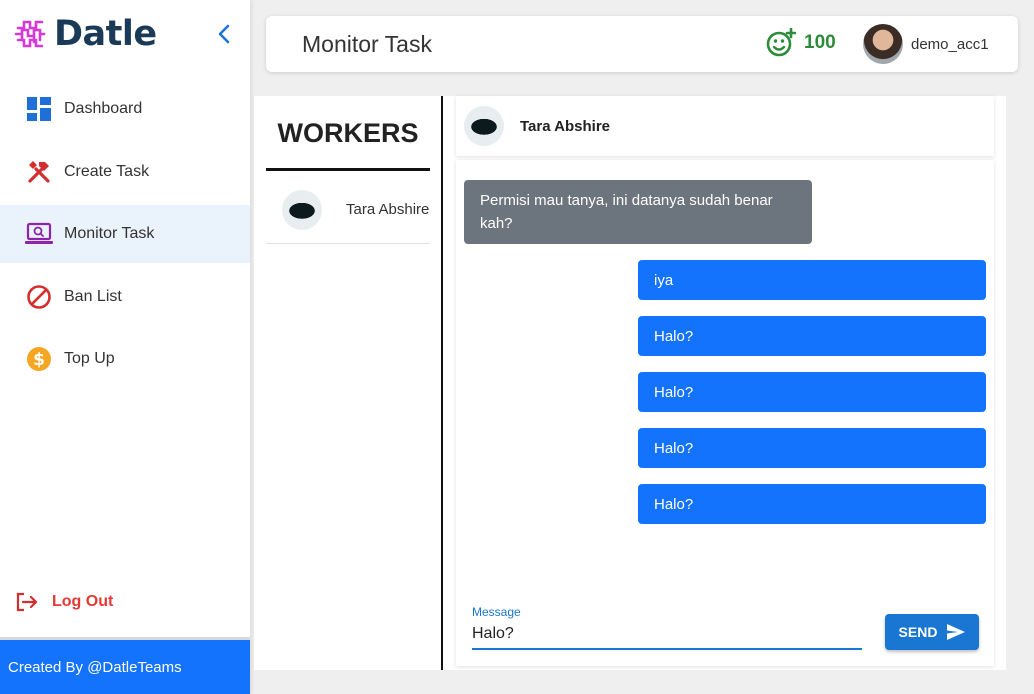 The height and width of the screenshot is (694, 1034). I want to click on sidebar-item-label: Dashboard, so click(103, 108).